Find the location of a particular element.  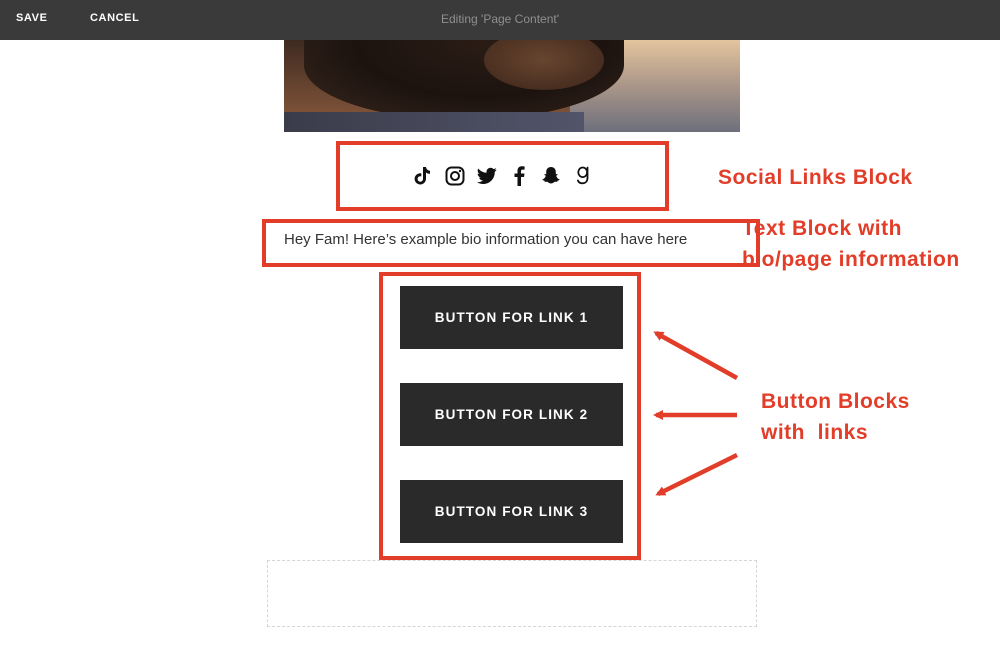

text-block-highlight is located at coordinates (511, 243).